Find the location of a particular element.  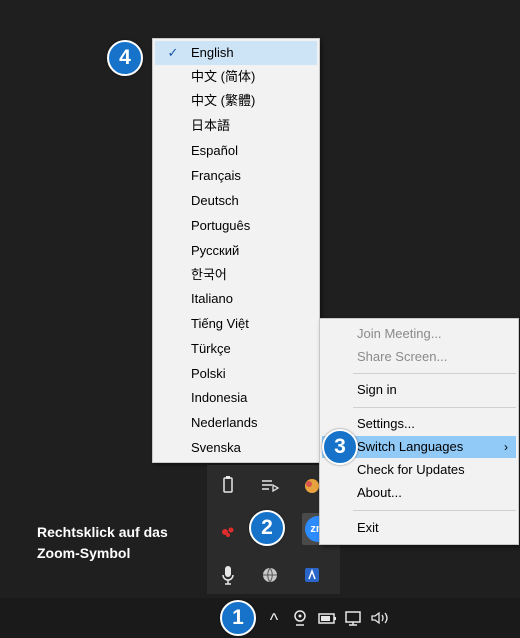

language-item-german: Deutsch is located at coordinates (236, 201).